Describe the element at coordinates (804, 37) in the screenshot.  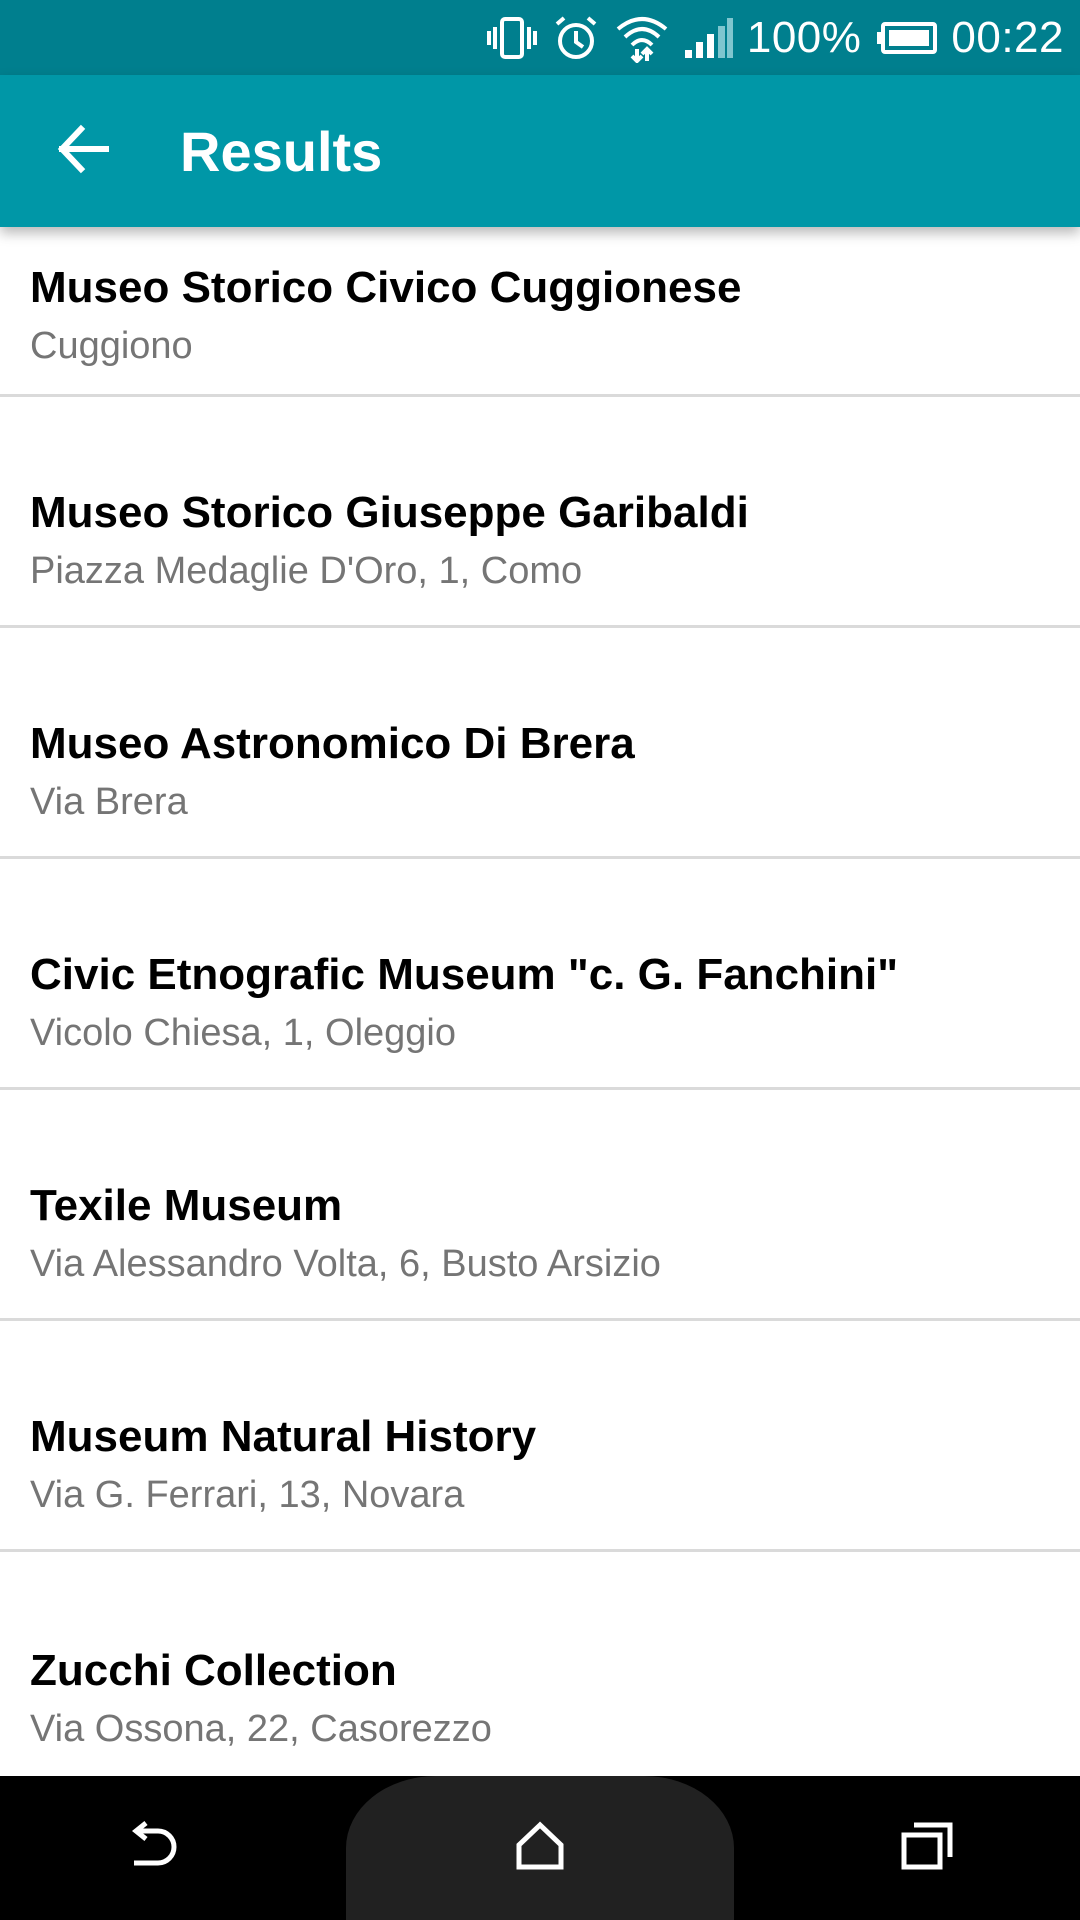
I see `battery-percent: 100%` at that location.